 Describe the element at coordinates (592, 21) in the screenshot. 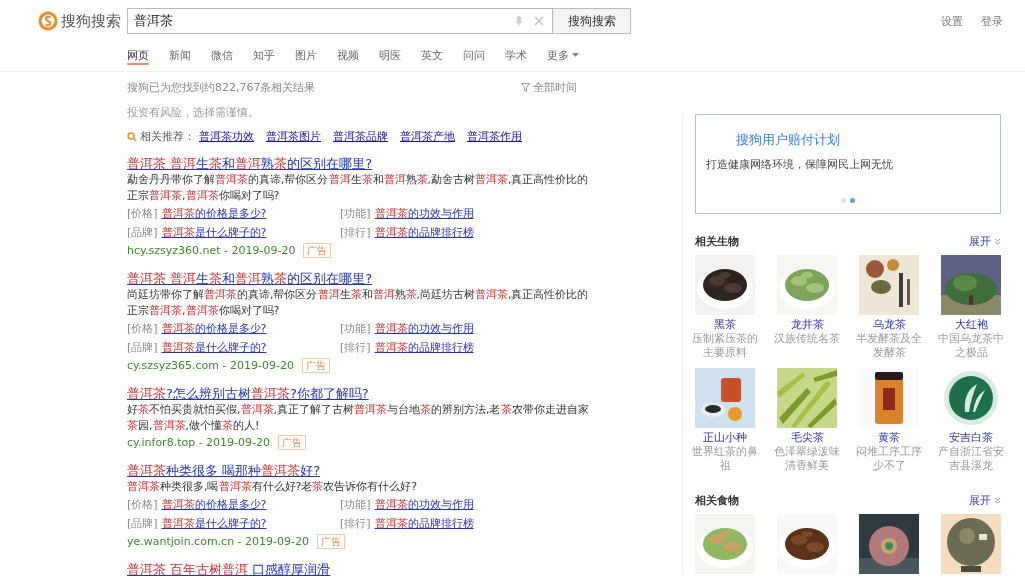

I see `search-button: 搜狗搜索` at that location.